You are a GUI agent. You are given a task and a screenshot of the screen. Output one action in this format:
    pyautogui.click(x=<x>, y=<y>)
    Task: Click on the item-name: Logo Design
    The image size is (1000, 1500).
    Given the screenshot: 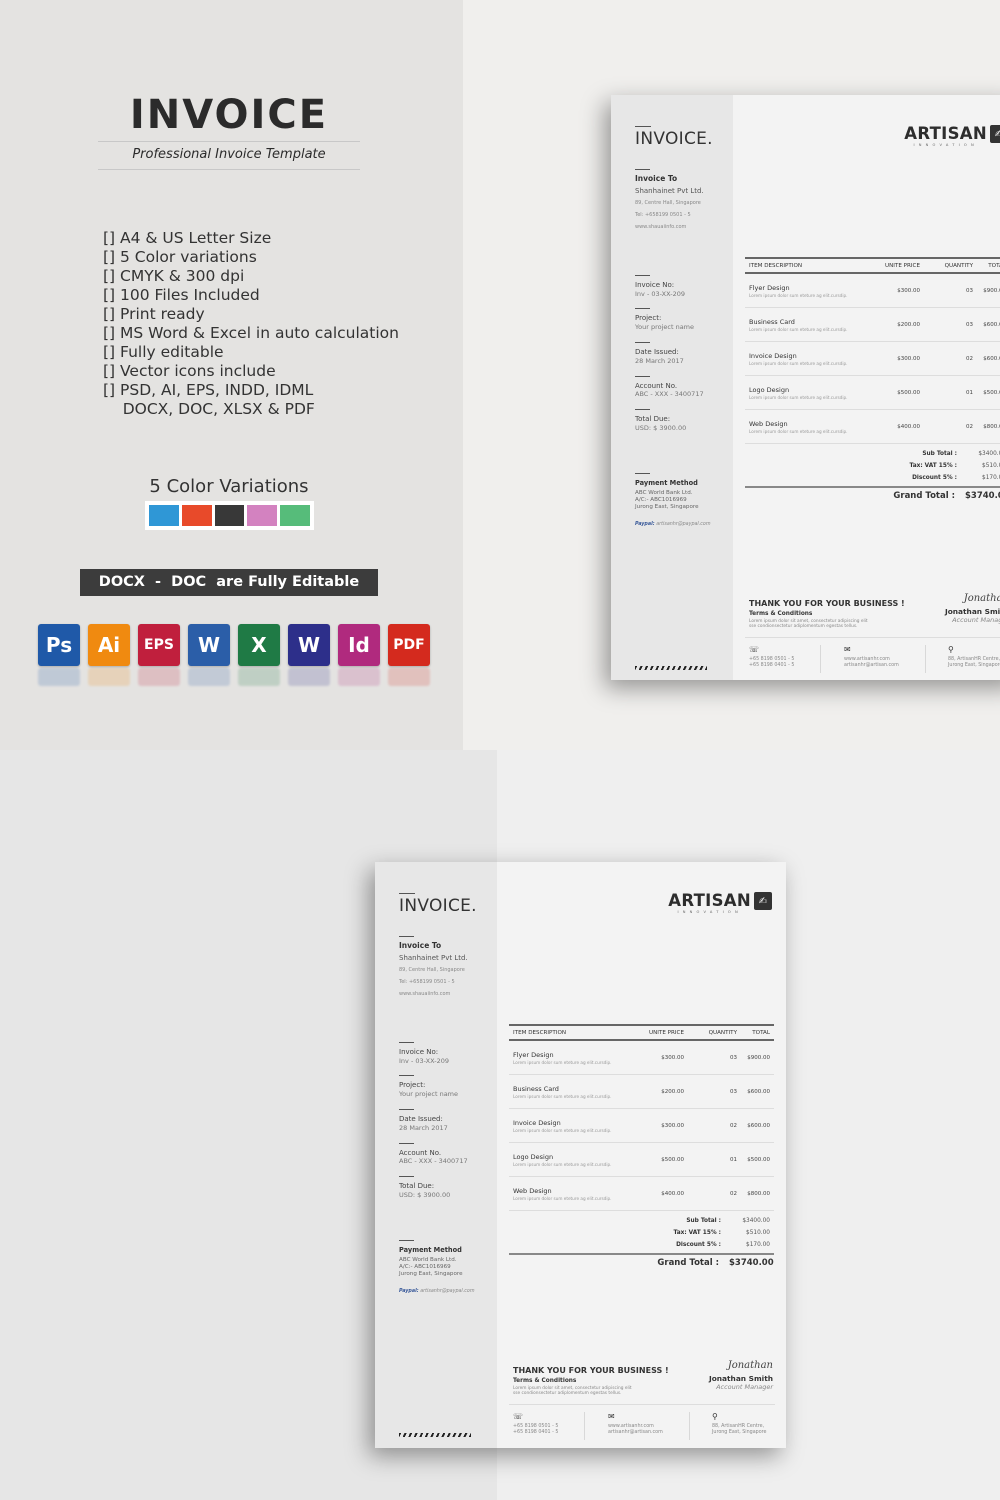 What is the action you would take?
    pyautogui.click(x=533, y=1156)
    